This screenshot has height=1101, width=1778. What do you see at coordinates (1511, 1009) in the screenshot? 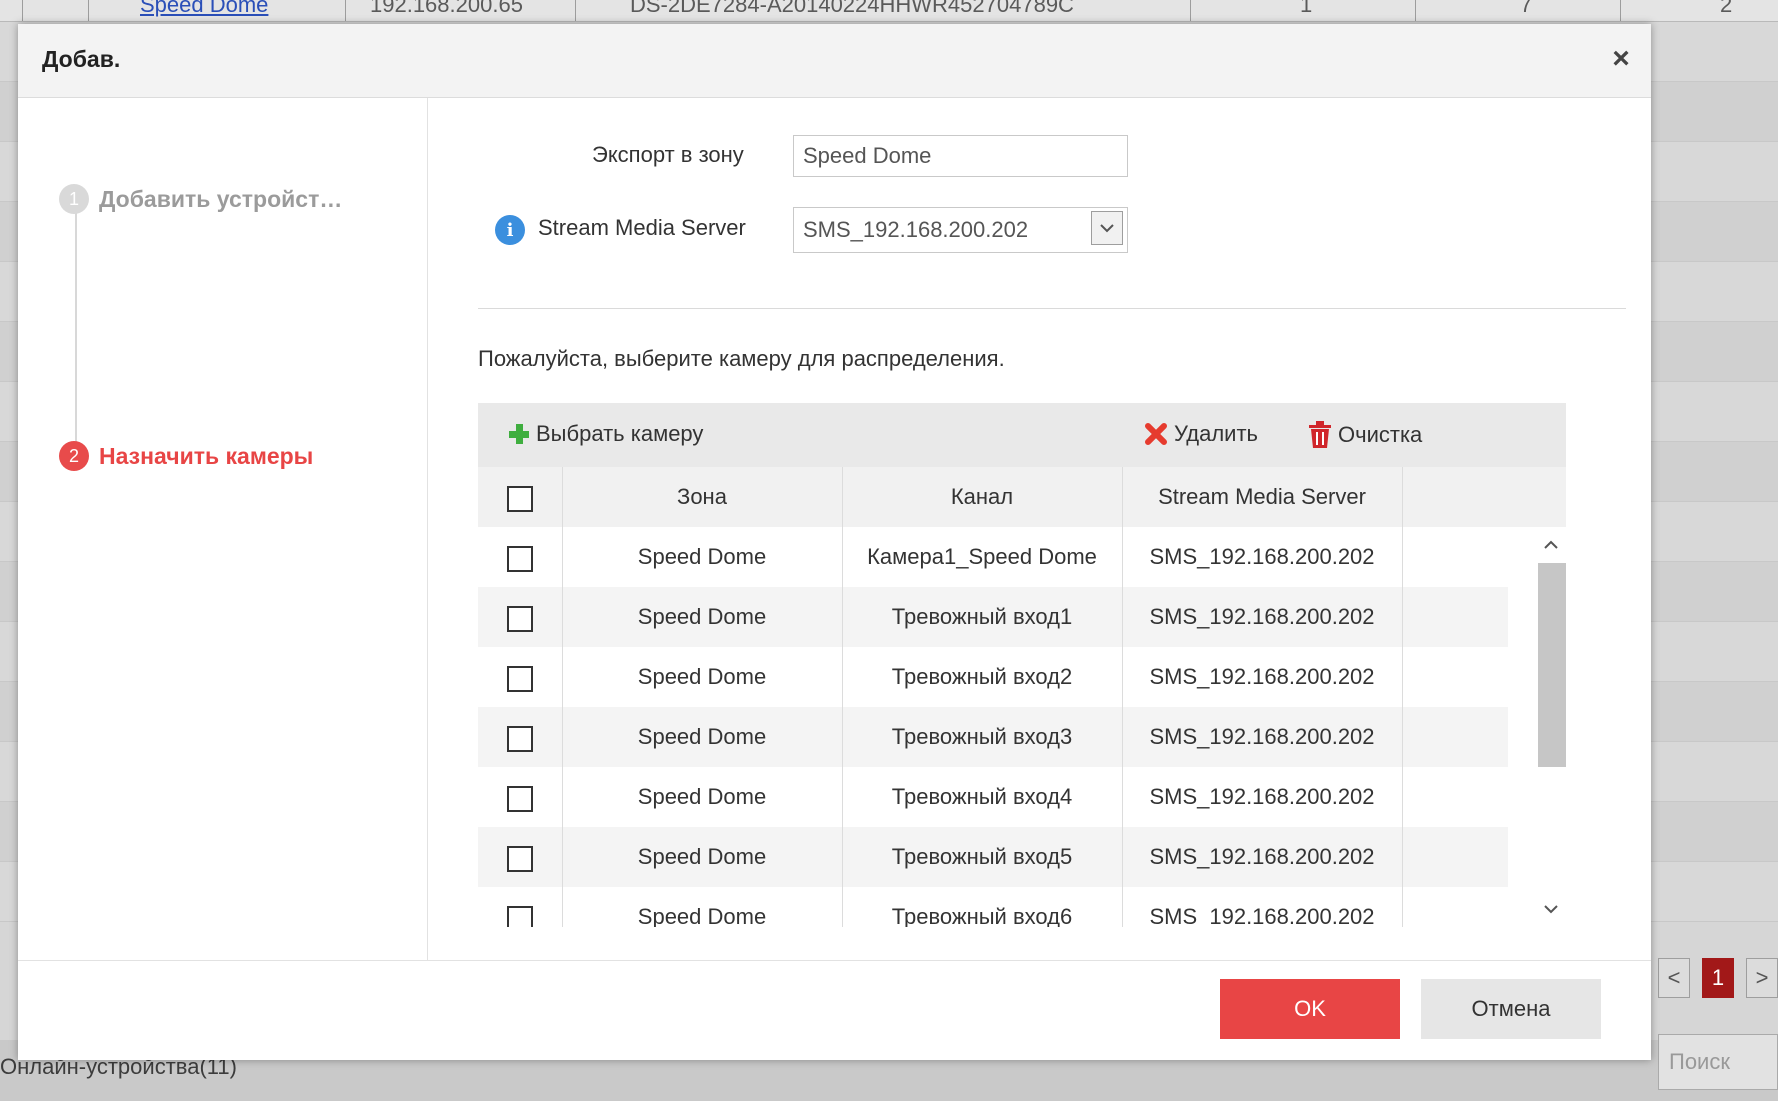
I see `cancel-button: Отмена` at bounding box center [1511, 1009].